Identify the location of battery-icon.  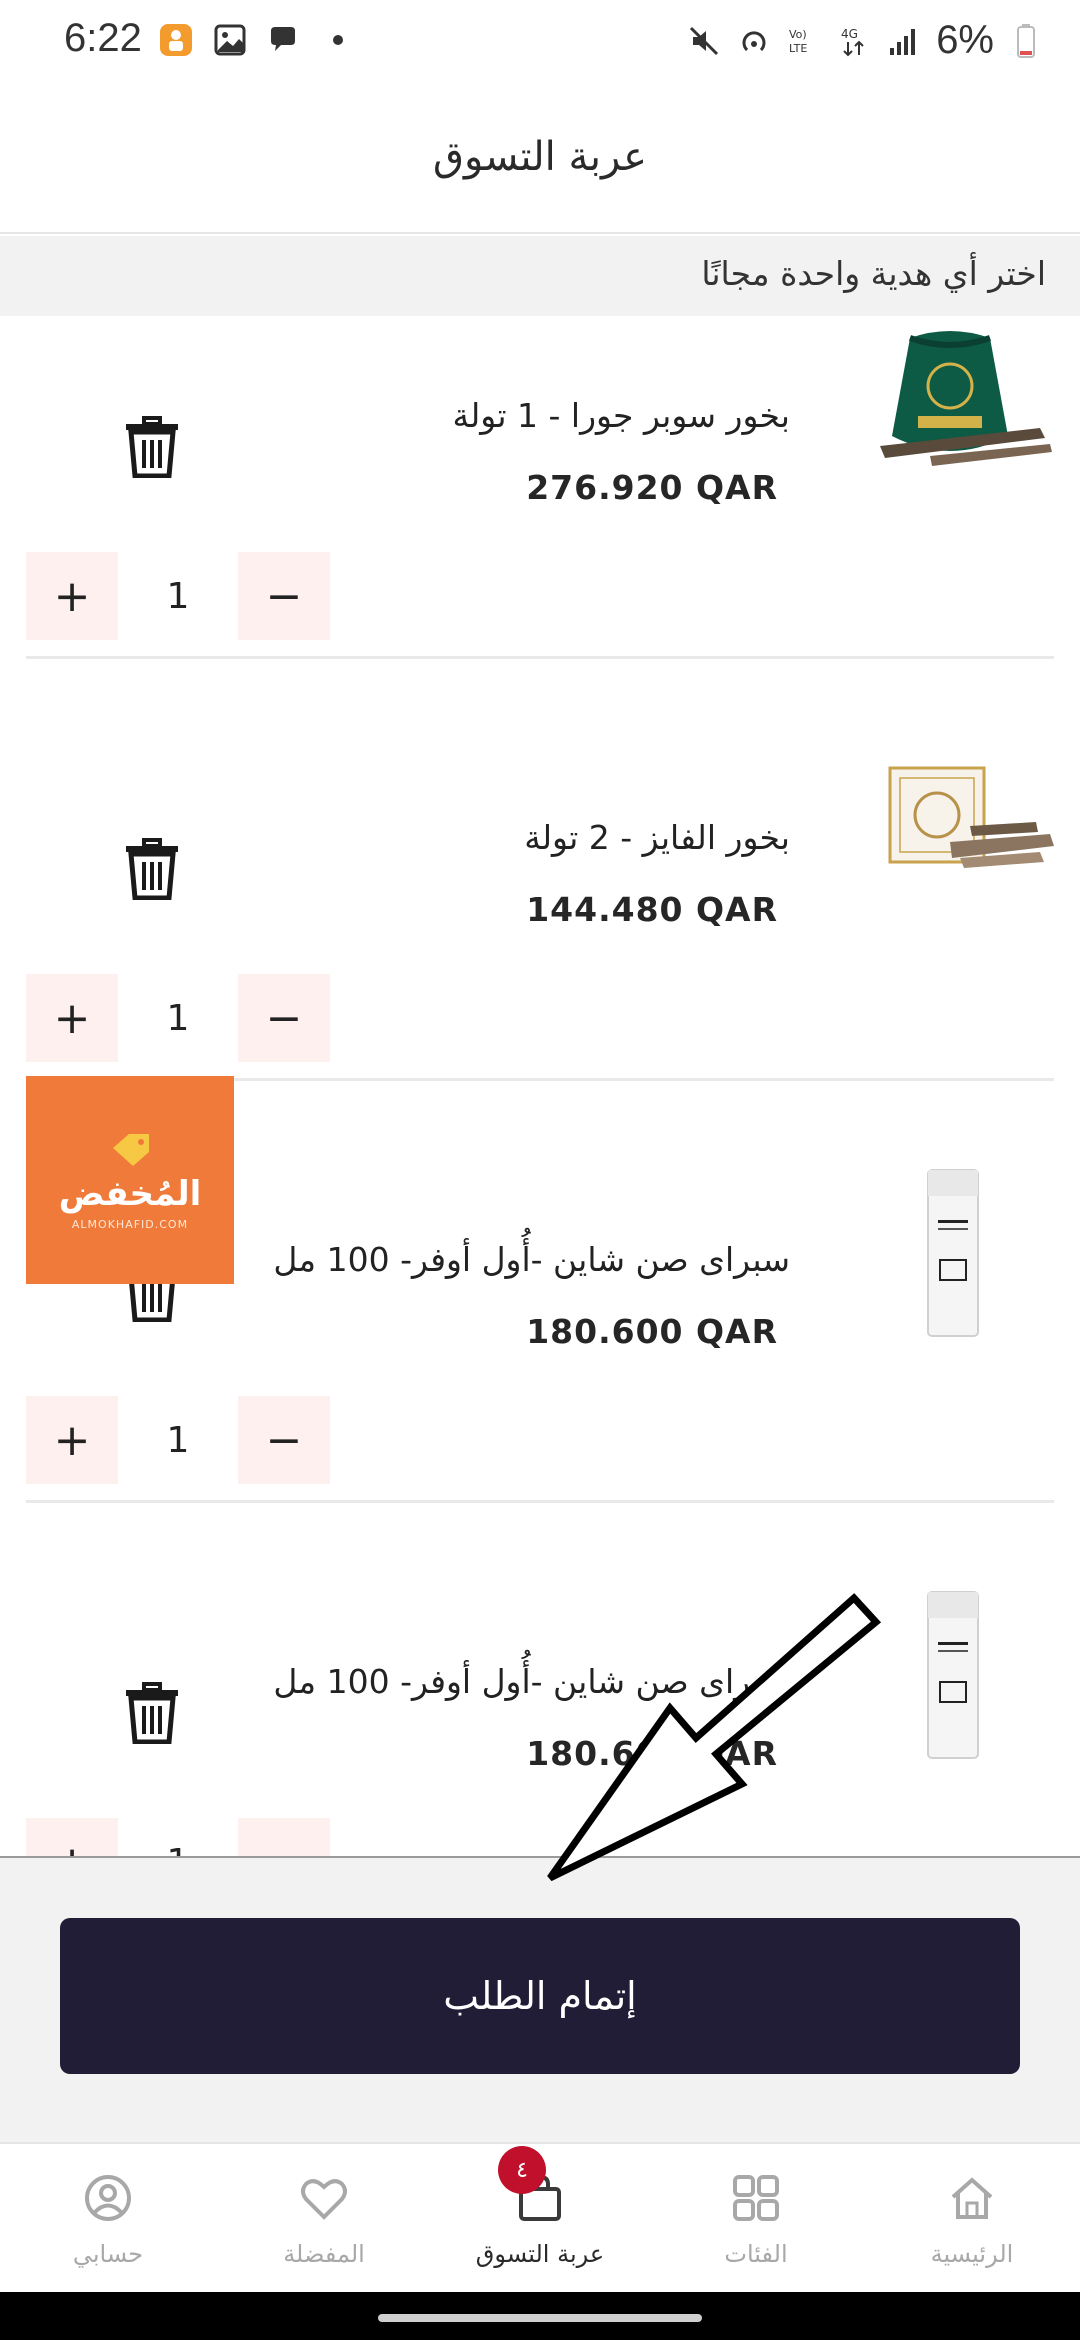
(1026, 41).